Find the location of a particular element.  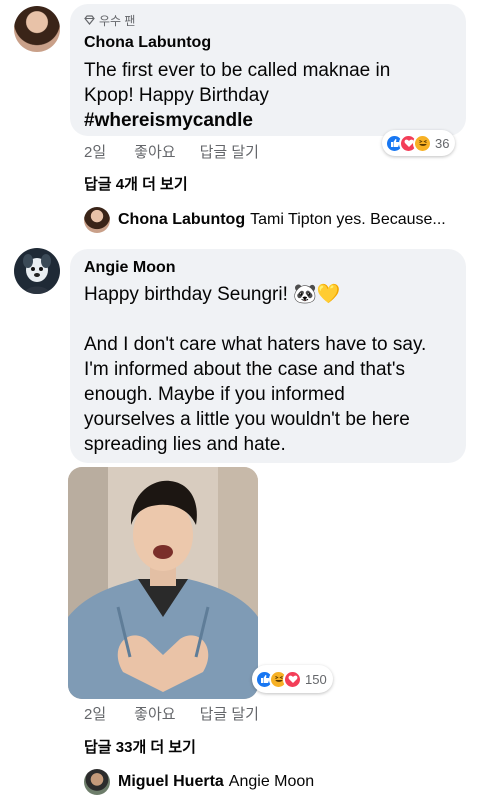

comment-line is located at coordinates (255, 319).